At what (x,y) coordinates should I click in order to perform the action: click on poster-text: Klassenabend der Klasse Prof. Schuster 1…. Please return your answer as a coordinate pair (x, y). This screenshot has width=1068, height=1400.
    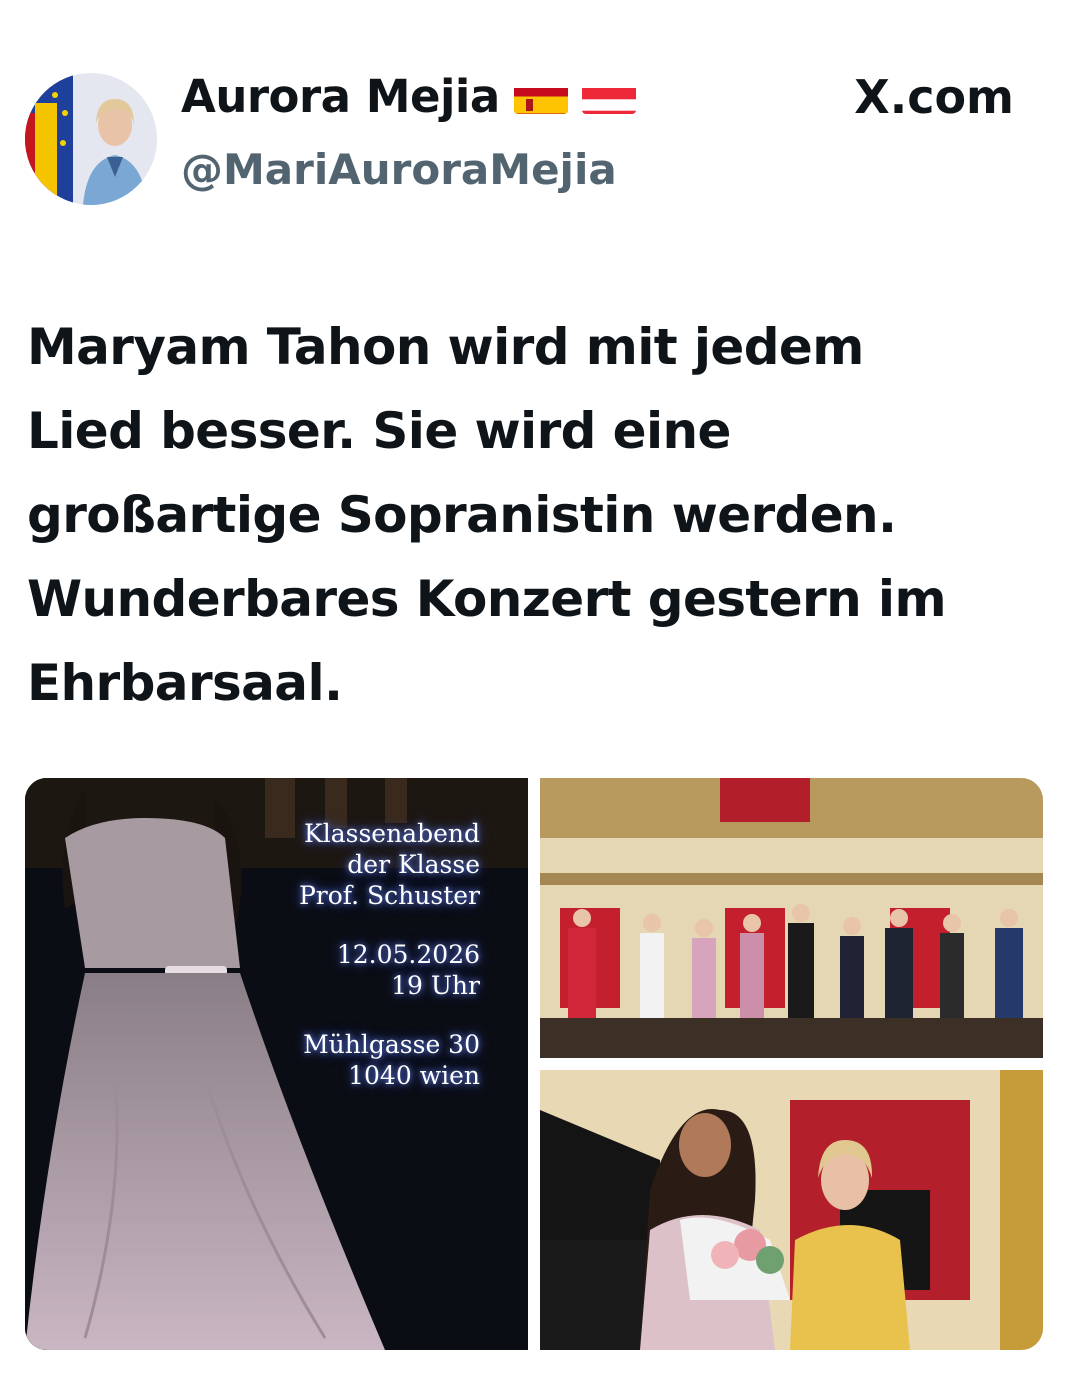
    Looking at the image, I should click on (389, 968).